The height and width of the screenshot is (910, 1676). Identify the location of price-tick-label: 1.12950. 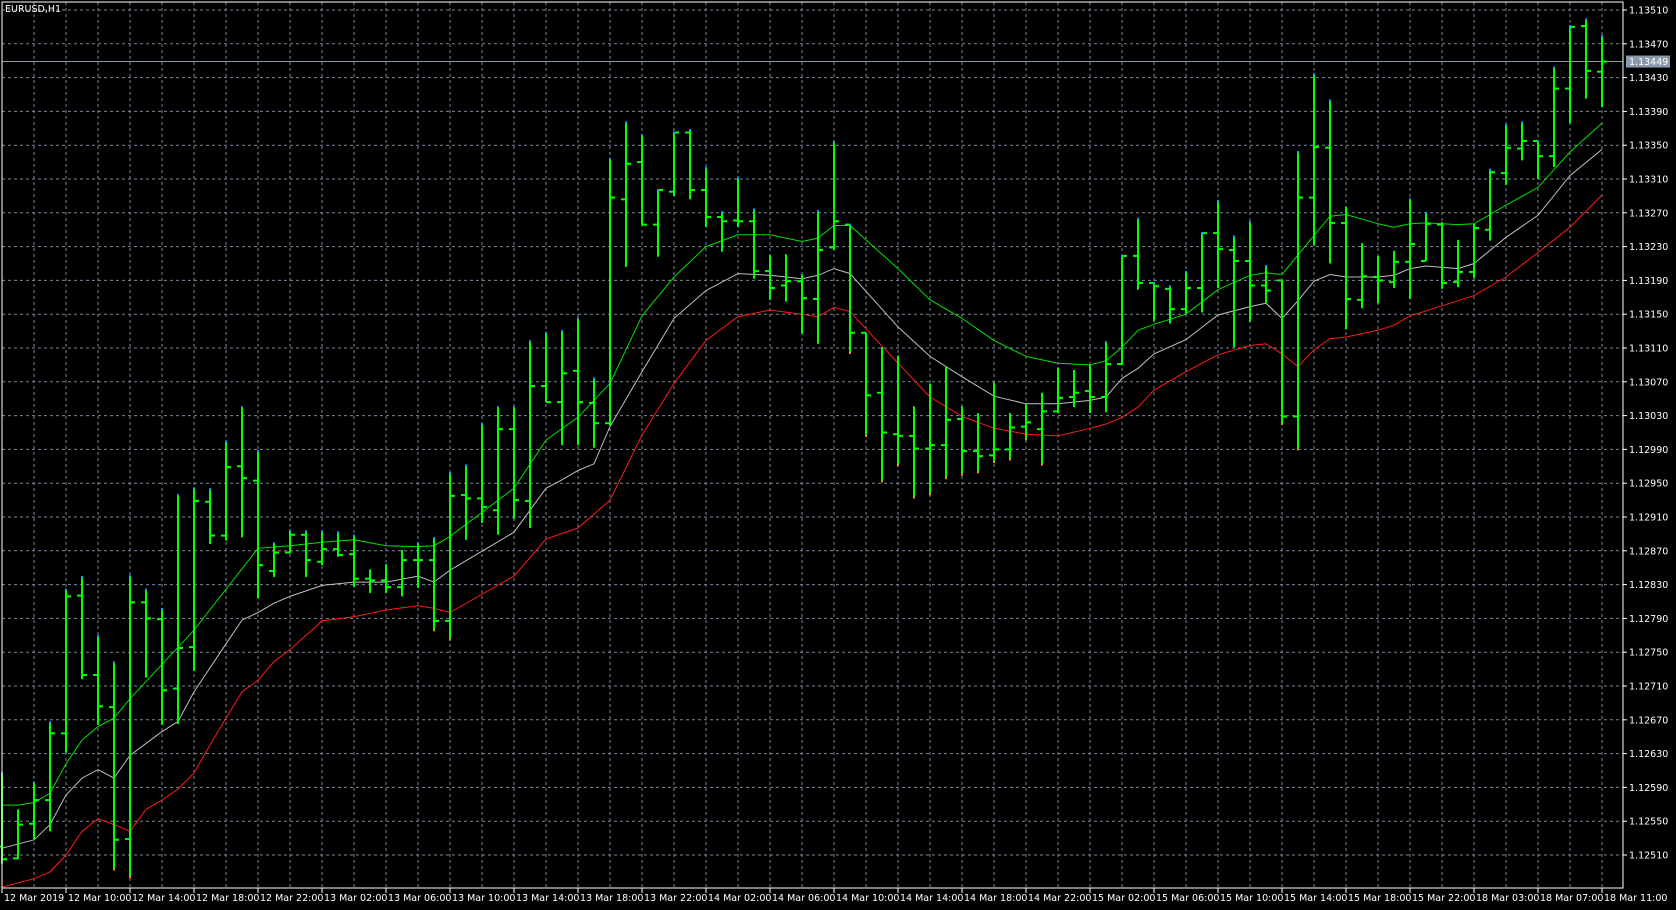
(1648, 484).